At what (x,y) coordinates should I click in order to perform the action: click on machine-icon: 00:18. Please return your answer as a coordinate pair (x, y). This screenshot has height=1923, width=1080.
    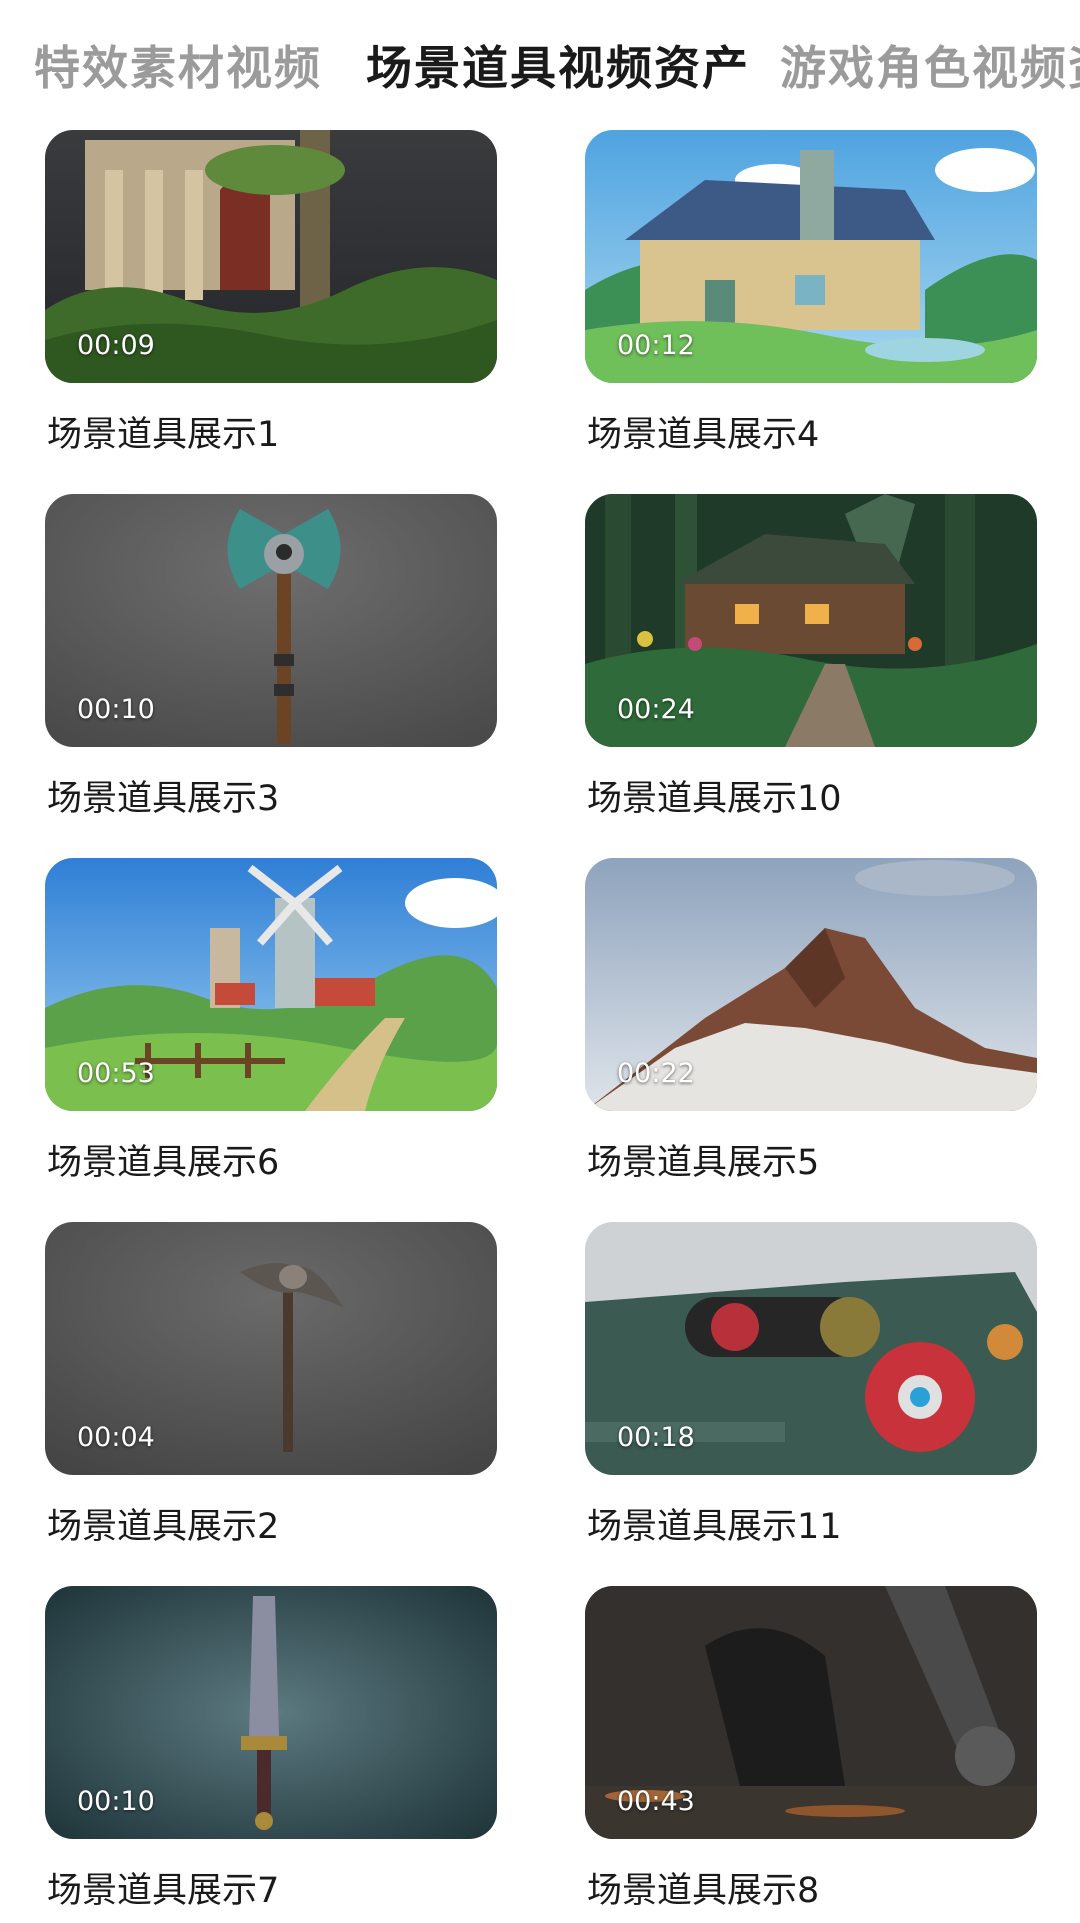
    Looking at the image, I should click on (811, 1348).